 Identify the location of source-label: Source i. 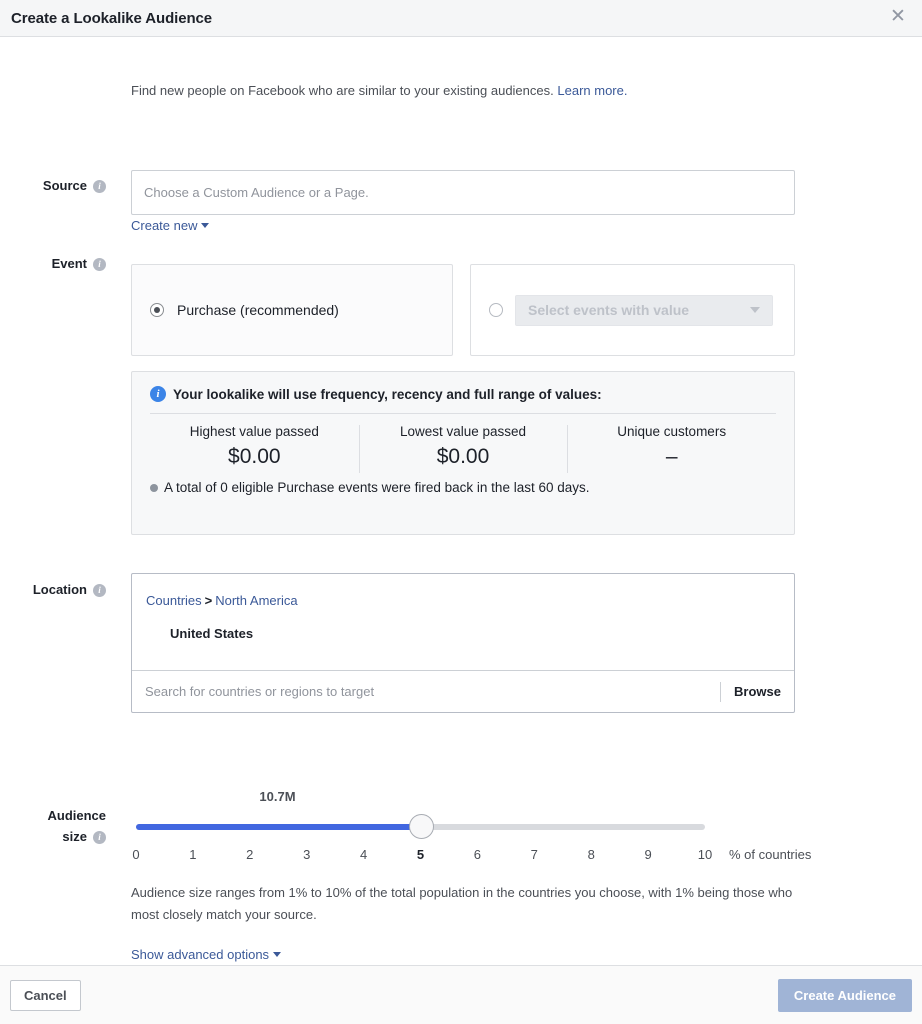
(53, 185).